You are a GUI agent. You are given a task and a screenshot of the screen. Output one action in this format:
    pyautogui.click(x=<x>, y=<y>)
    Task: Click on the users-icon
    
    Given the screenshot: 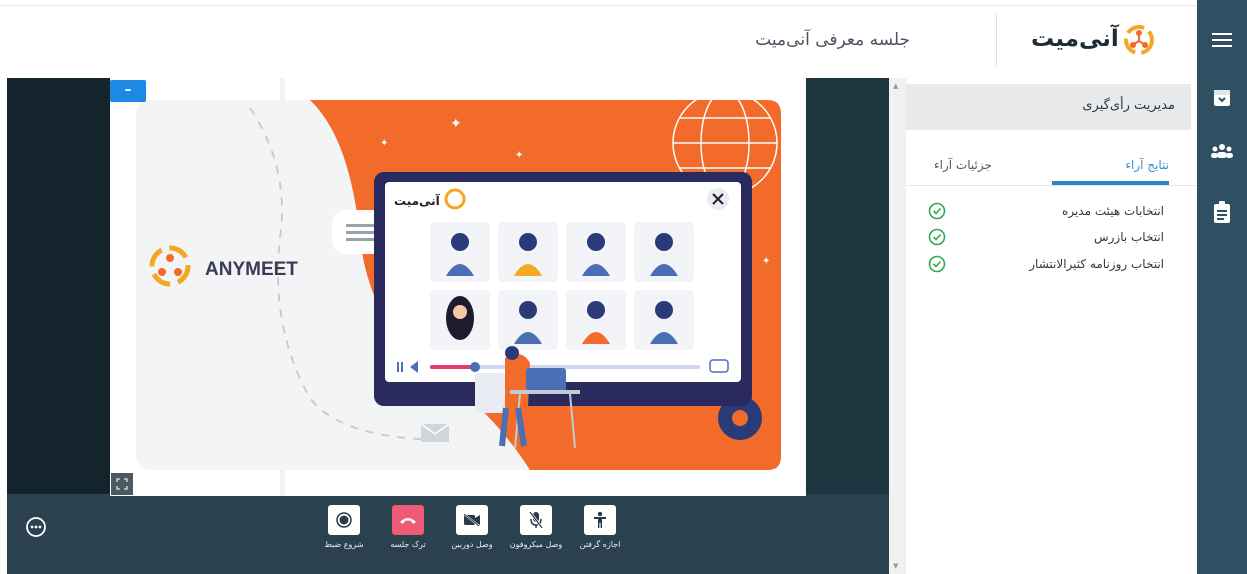 What is the action you would take?
    pyautogui.click(x=1222, y=151)
    